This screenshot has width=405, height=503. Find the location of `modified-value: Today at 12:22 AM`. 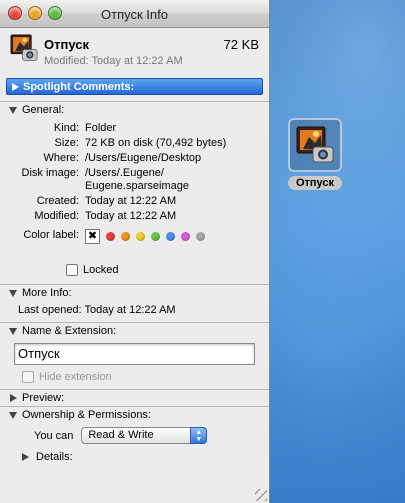

modified-value: Today at 12:22 AM is located at coordinates (131, 216).